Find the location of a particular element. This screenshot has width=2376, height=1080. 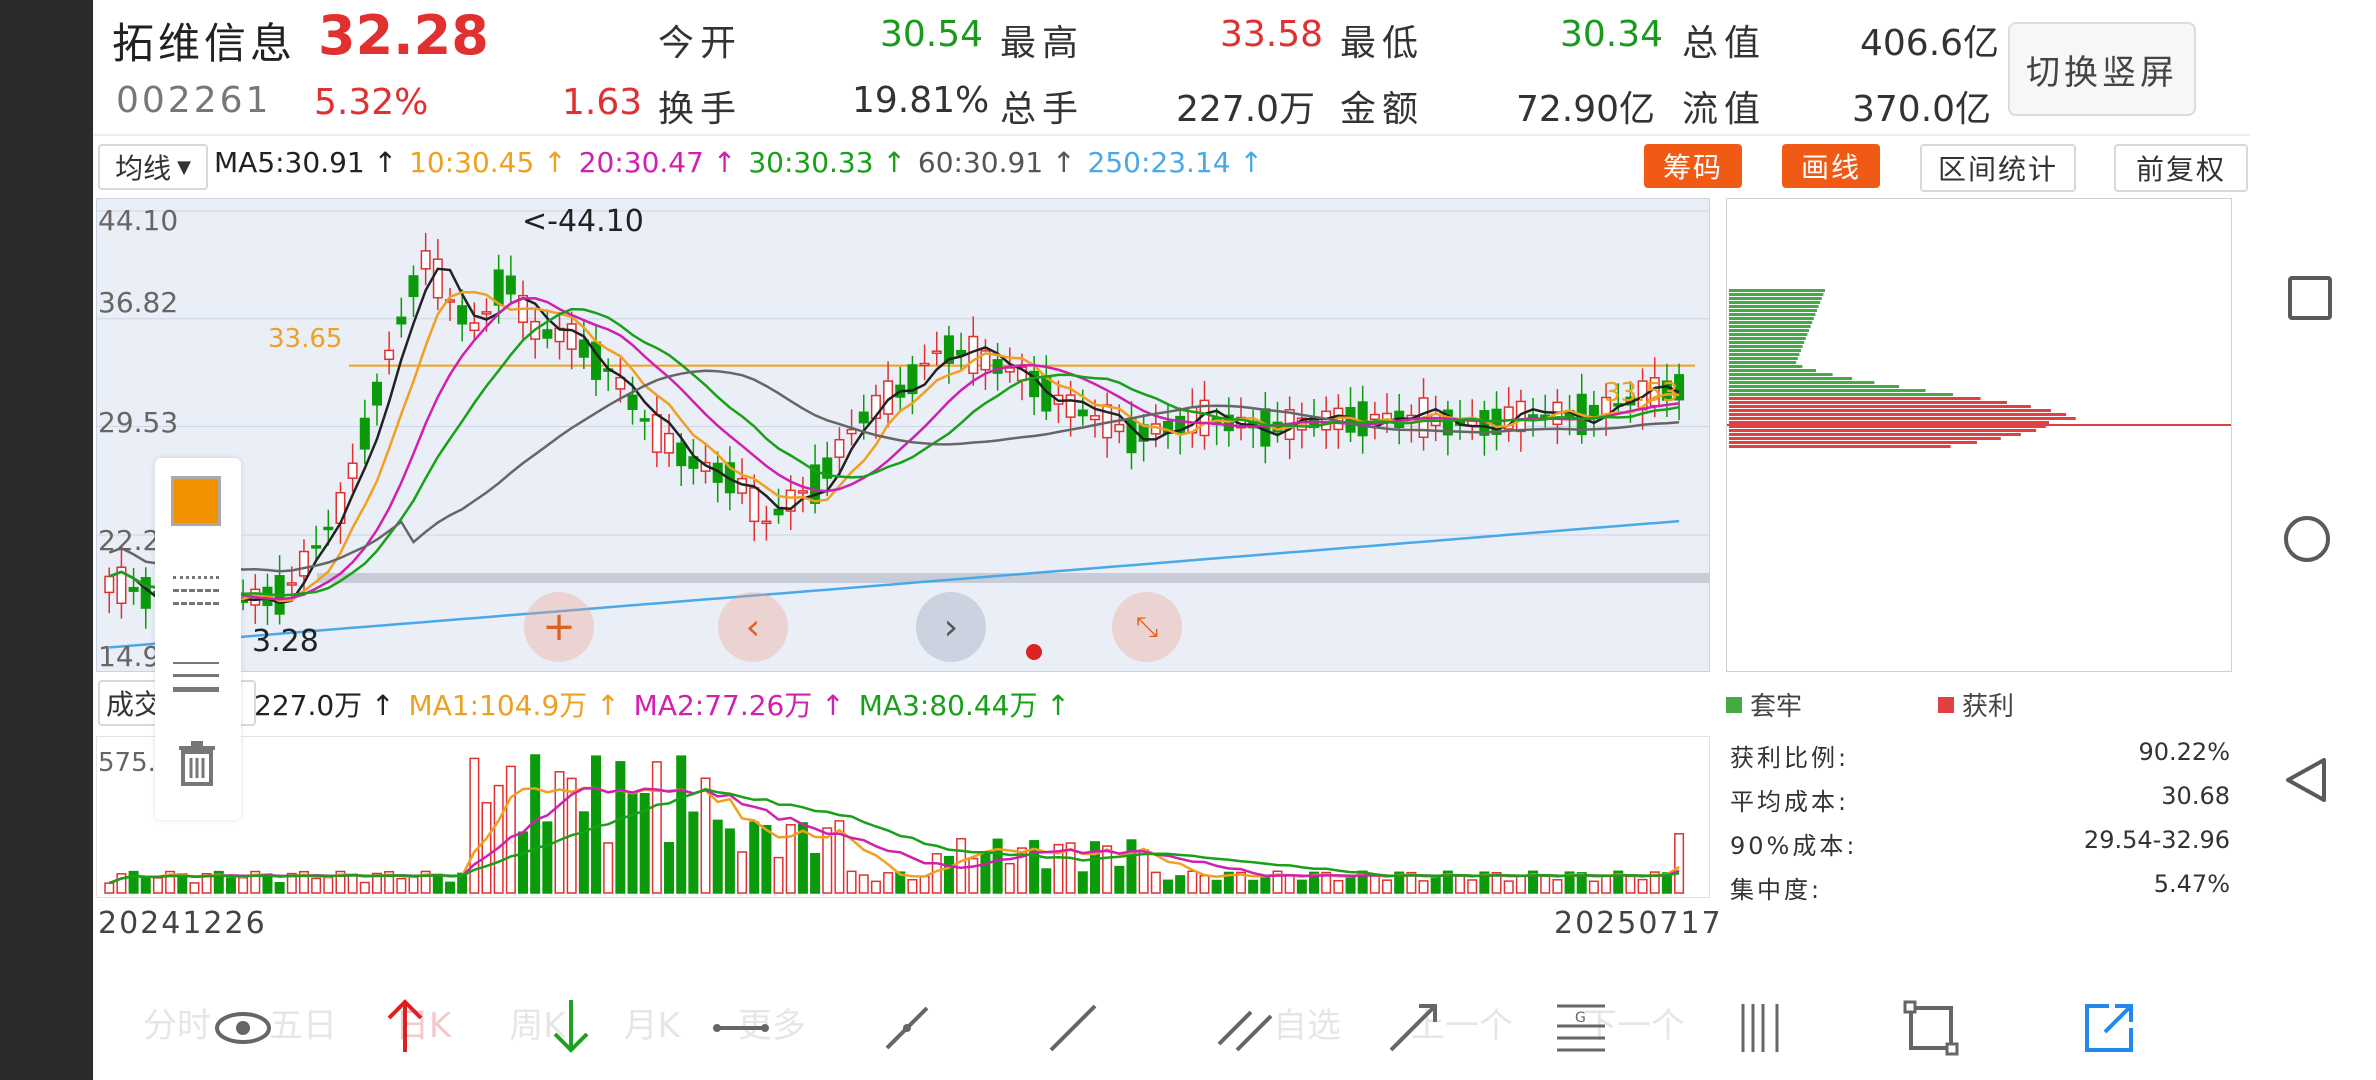

draw-line-button: 画线 is located at coordinates (1831, 166).